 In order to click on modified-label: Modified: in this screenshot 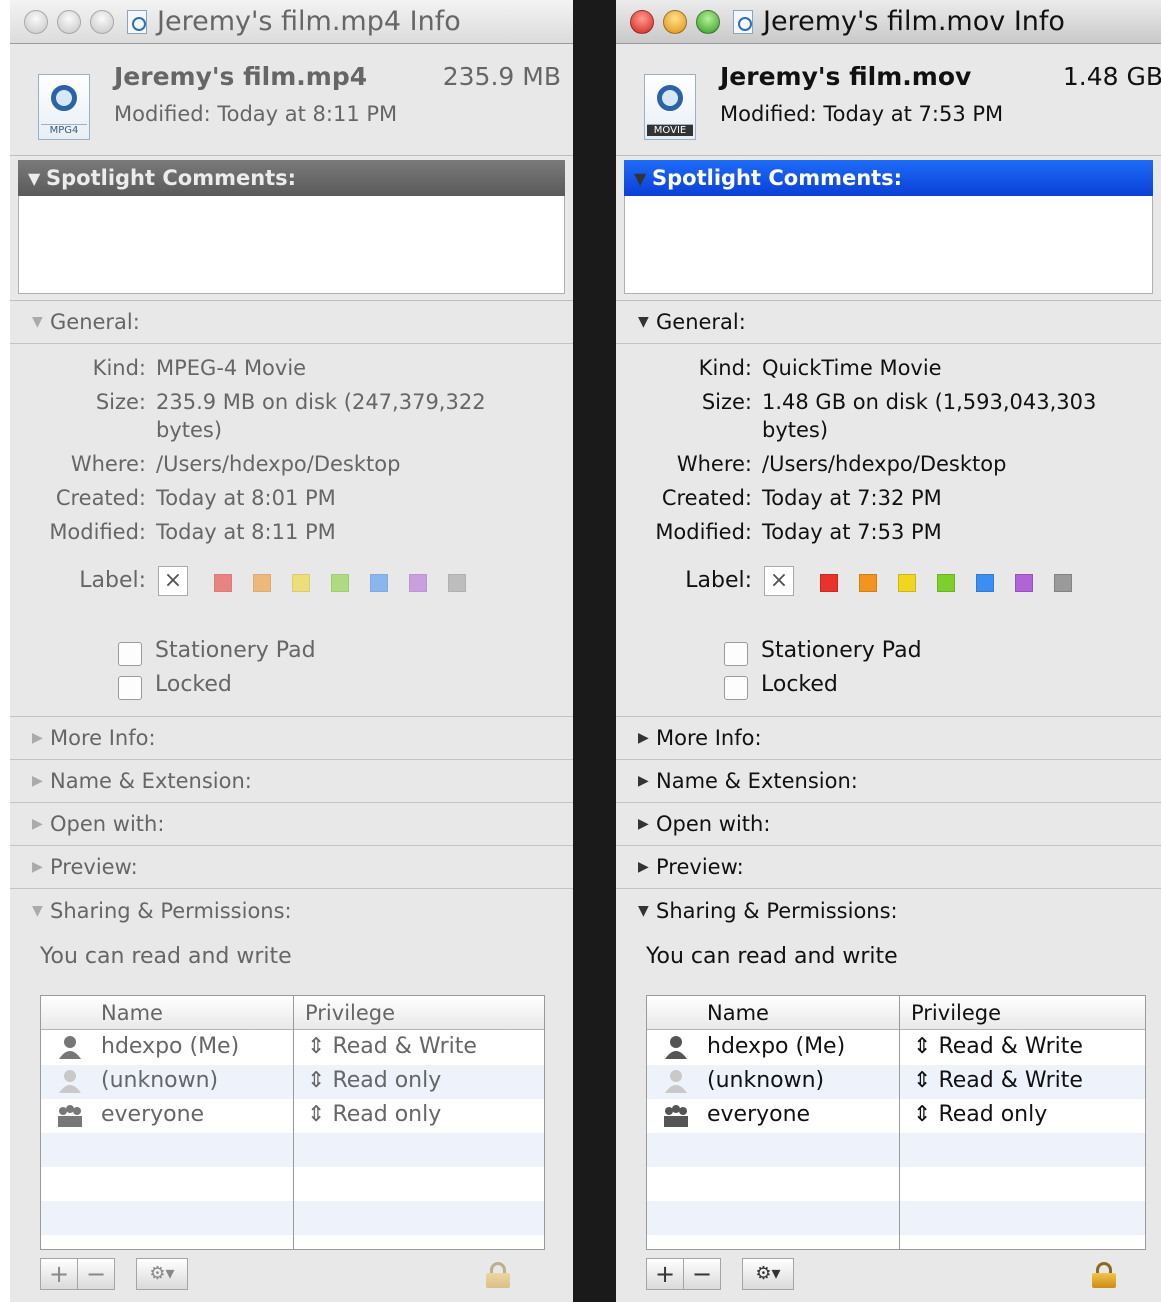, I will do `click(97, 532)`.